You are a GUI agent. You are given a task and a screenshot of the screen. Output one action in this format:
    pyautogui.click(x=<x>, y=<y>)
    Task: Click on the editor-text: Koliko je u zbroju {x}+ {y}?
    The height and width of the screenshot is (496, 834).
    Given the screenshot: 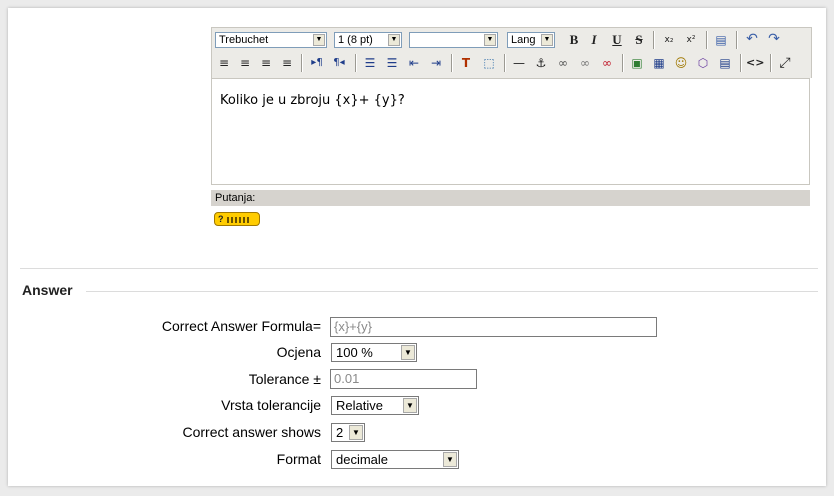 What is the action you would take?
    pyautogui.click(x=312, y=100)
    